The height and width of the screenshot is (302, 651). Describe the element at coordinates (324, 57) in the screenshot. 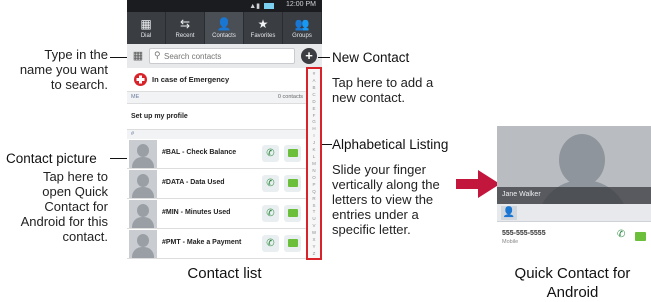

I see `new-contact-leader-line` at that location.